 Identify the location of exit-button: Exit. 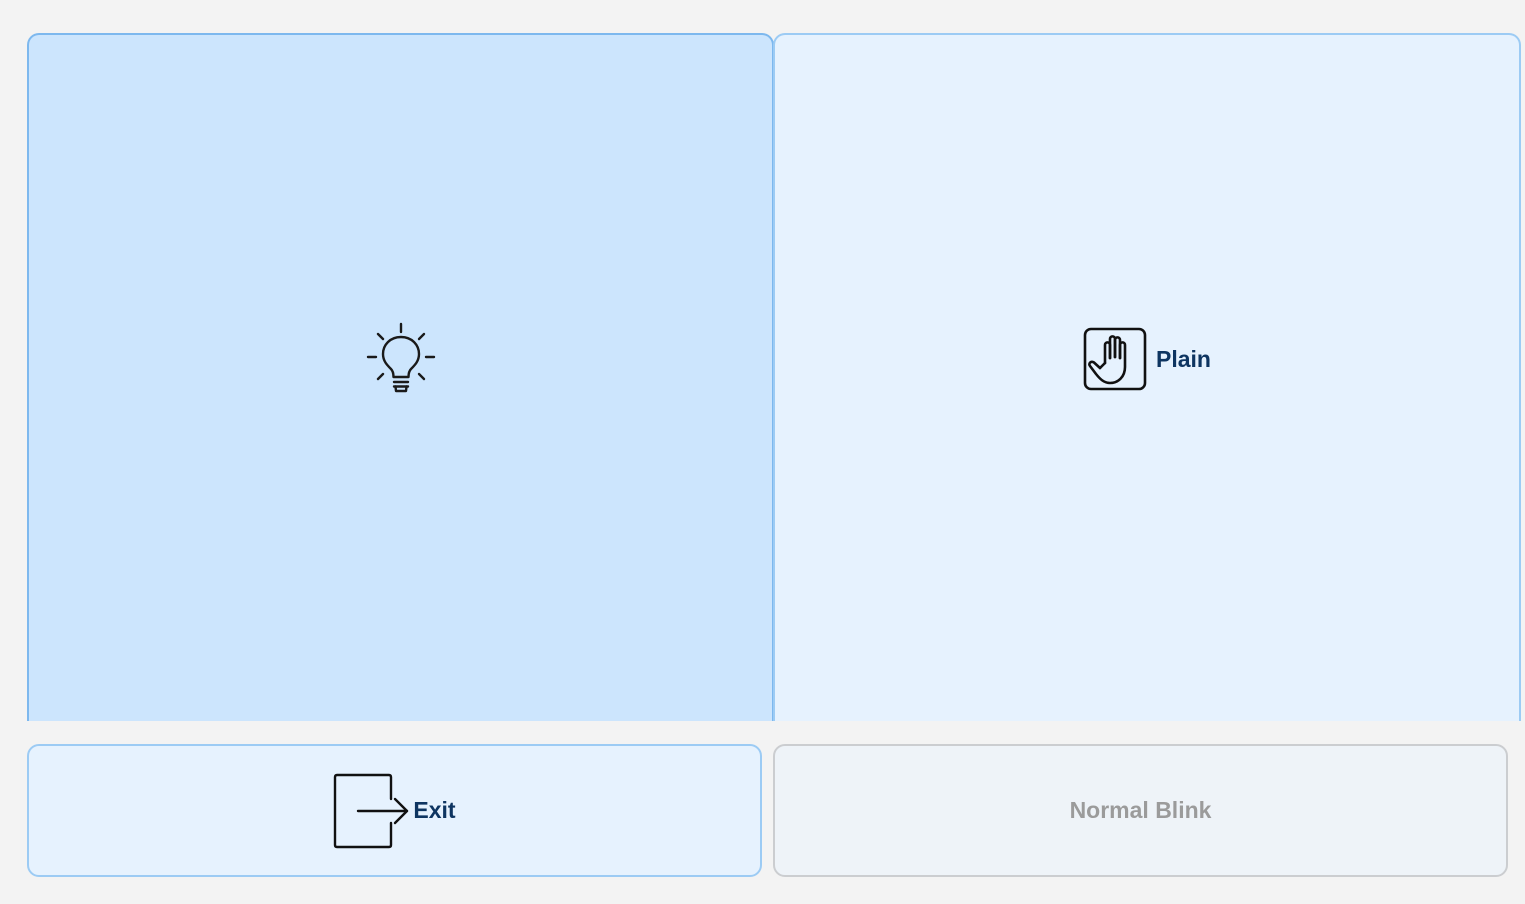
(394, 810).